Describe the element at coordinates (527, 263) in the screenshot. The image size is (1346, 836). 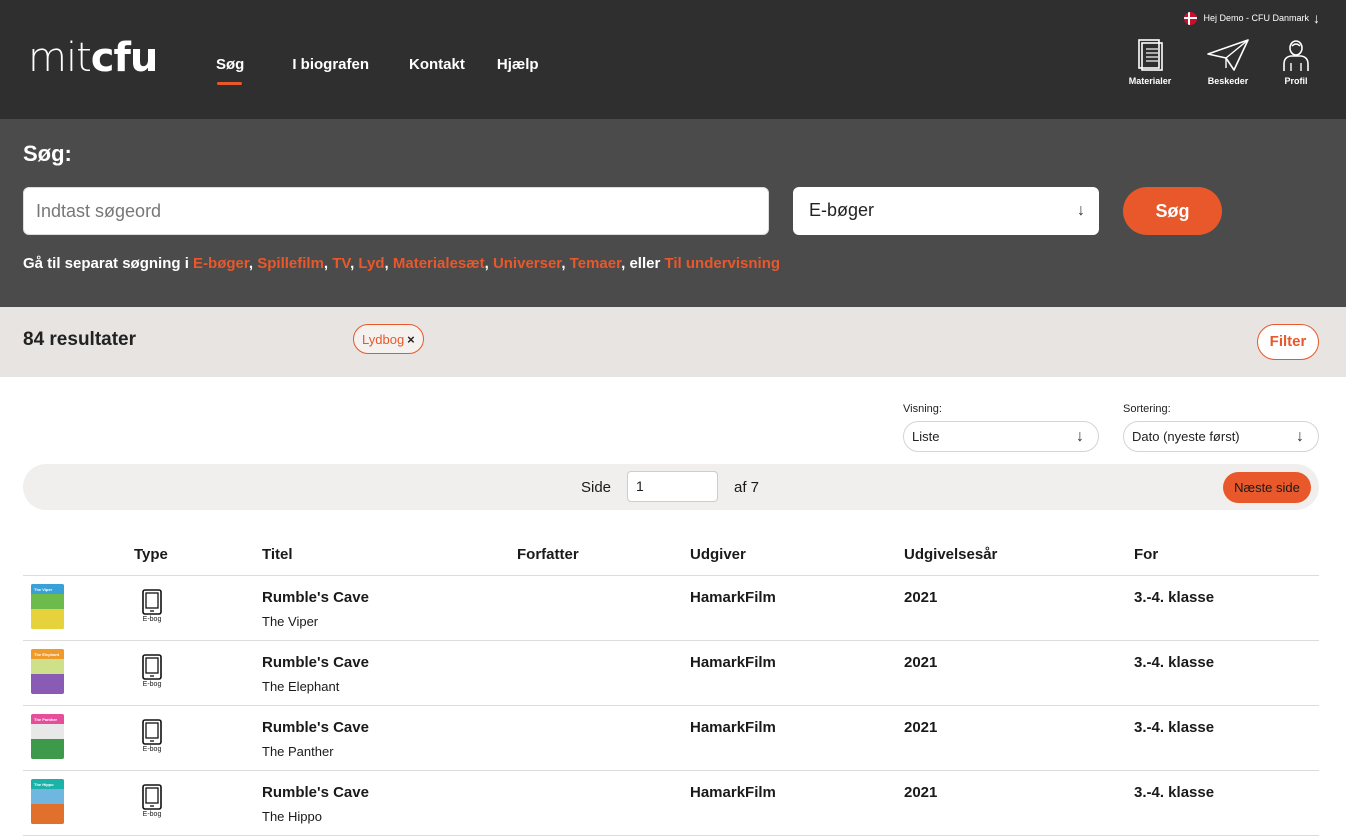
I see `link-universer: Universer` at that location.